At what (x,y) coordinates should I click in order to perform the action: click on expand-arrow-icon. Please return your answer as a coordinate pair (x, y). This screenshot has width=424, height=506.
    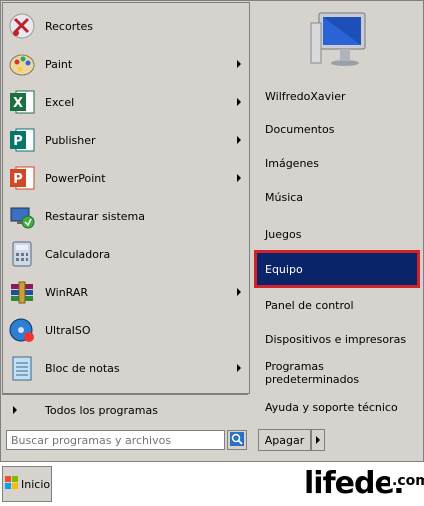
    Looking at the image, I should click on (15, 410).